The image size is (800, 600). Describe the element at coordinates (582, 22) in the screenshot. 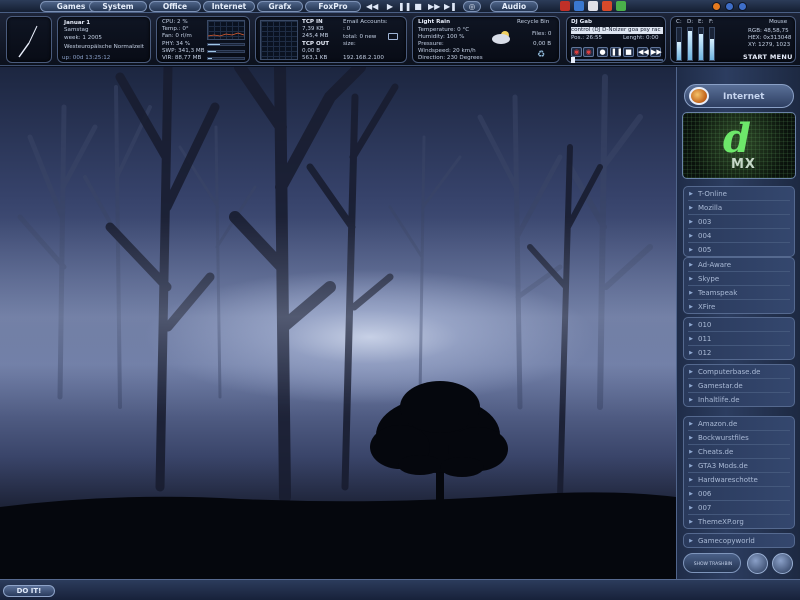

I see `player-title: DJ Gab` at that location.